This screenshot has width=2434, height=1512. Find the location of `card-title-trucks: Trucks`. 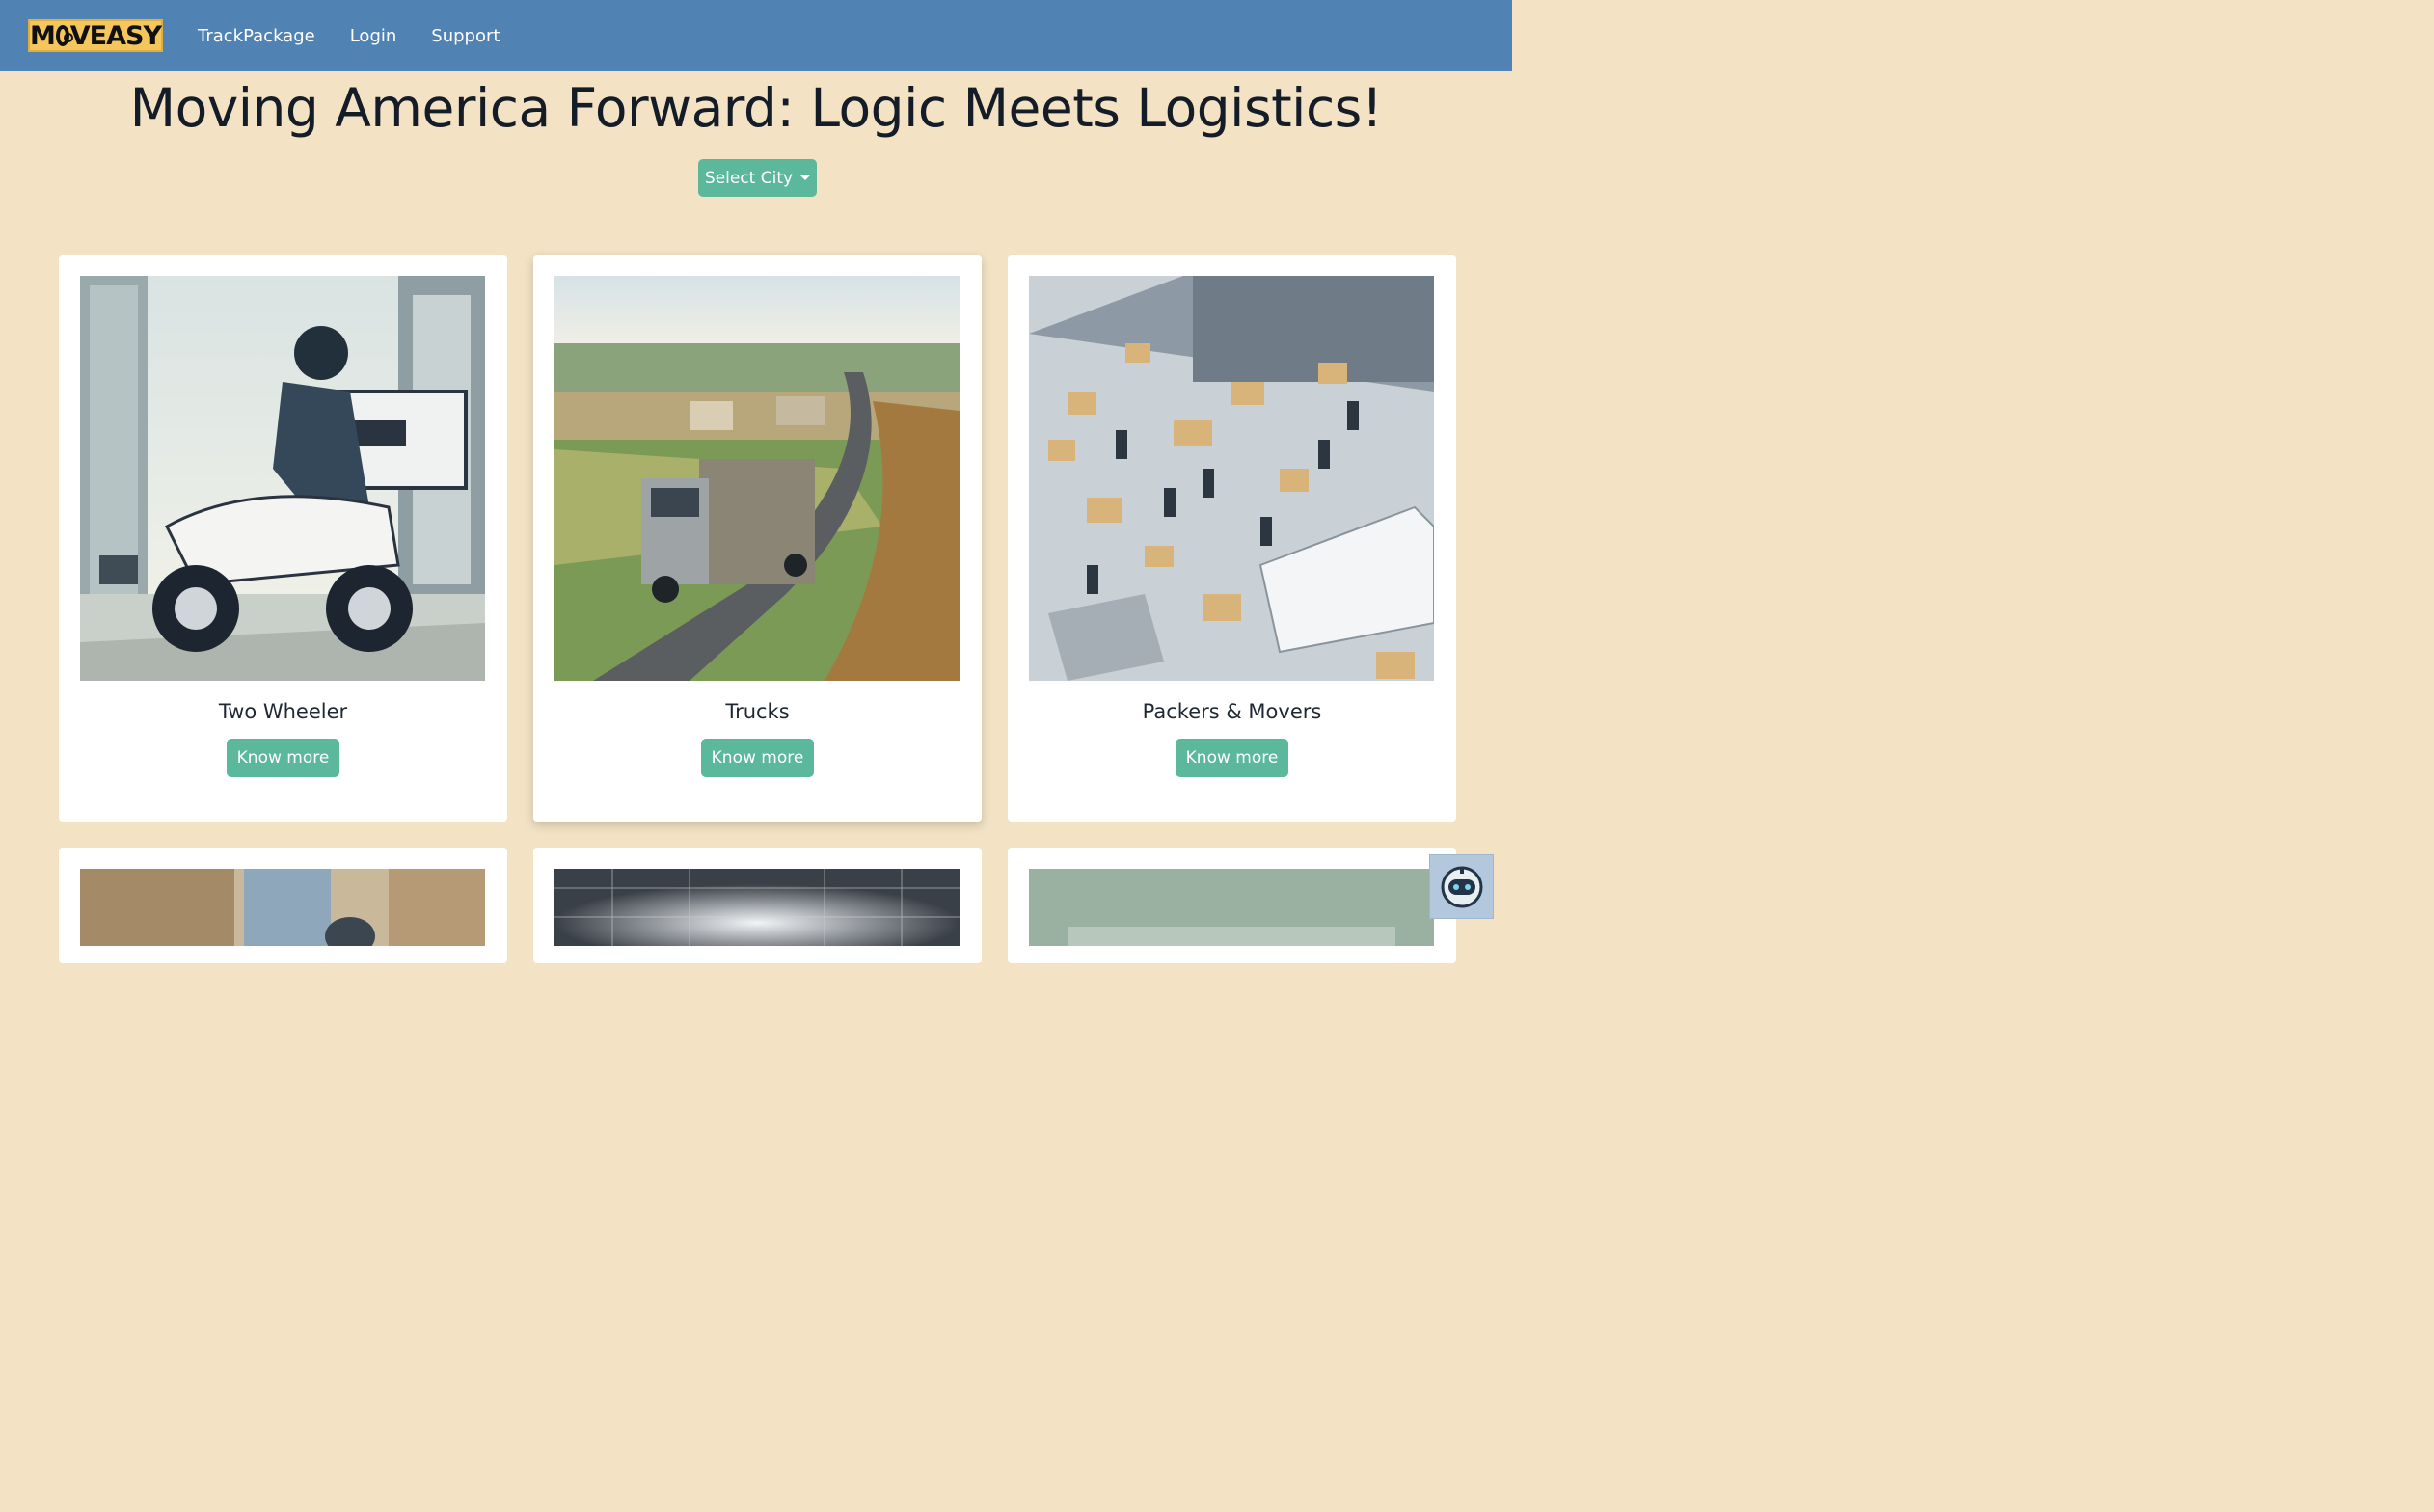

card-title-trucks: Trucks is located at coordinates (757, 711).